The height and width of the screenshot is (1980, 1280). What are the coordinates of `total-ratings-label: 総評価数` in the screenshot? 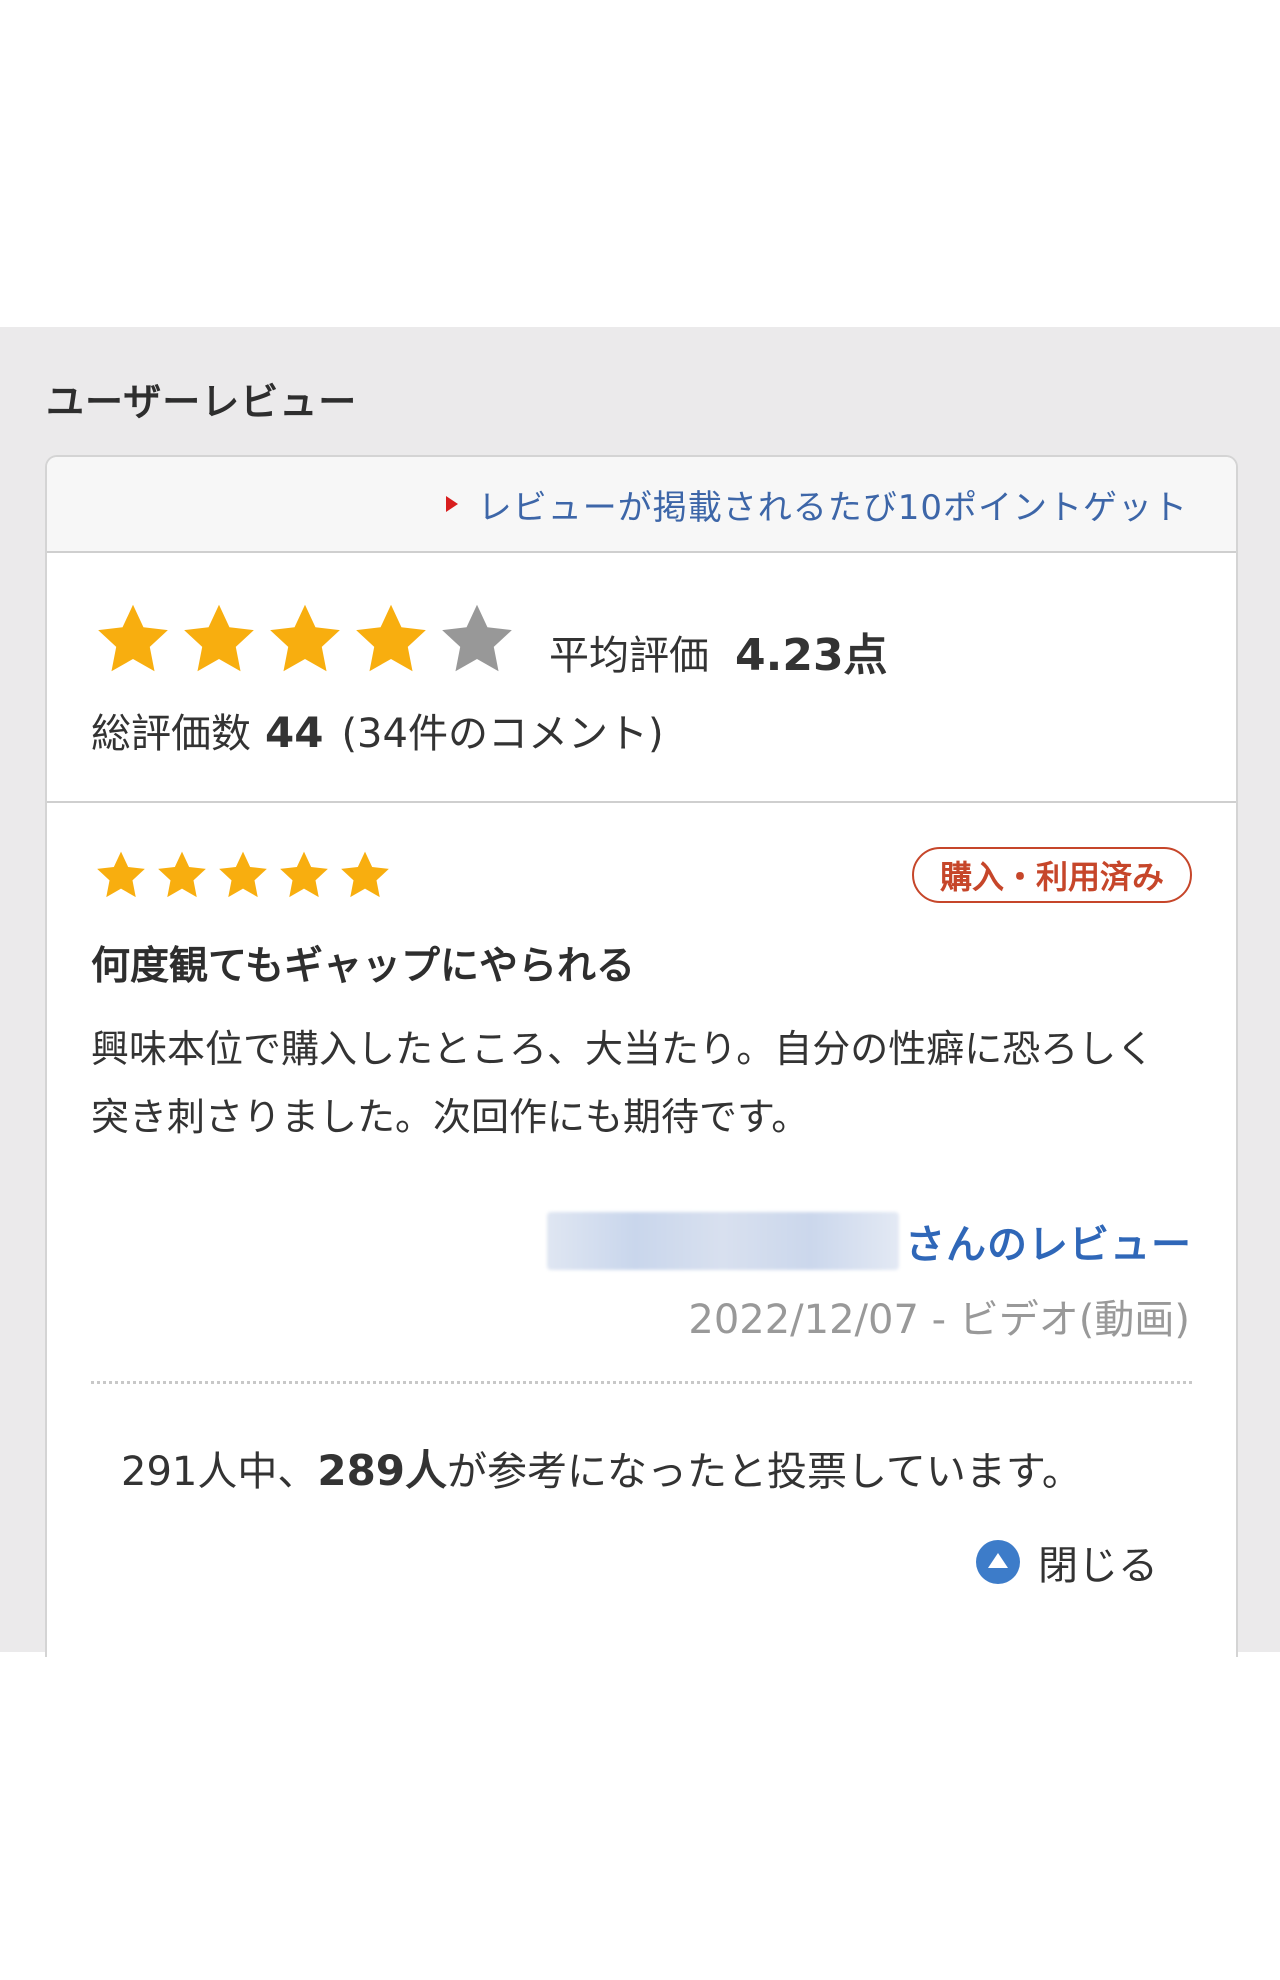 It's located at (171, 734).